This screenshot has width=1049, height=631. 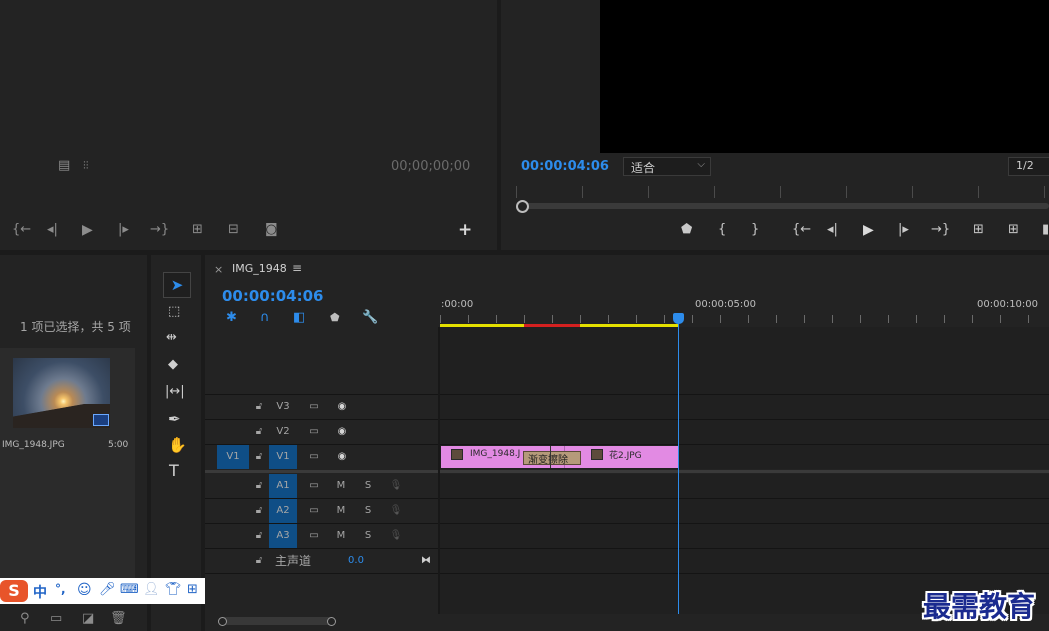 I want to click on track-label-v3: V3, so click(x=283, y=407).